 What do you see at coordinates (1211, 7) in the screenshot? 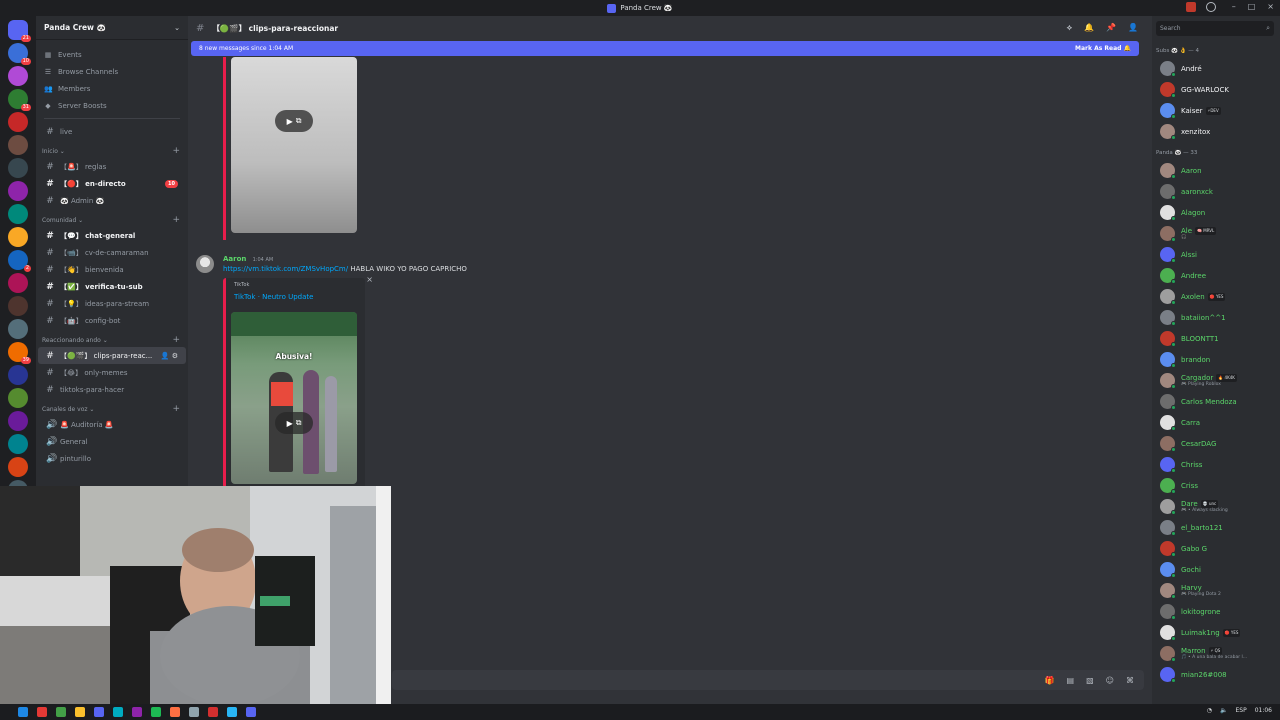
I see `help-icon` at bounding box center [1211, 7].